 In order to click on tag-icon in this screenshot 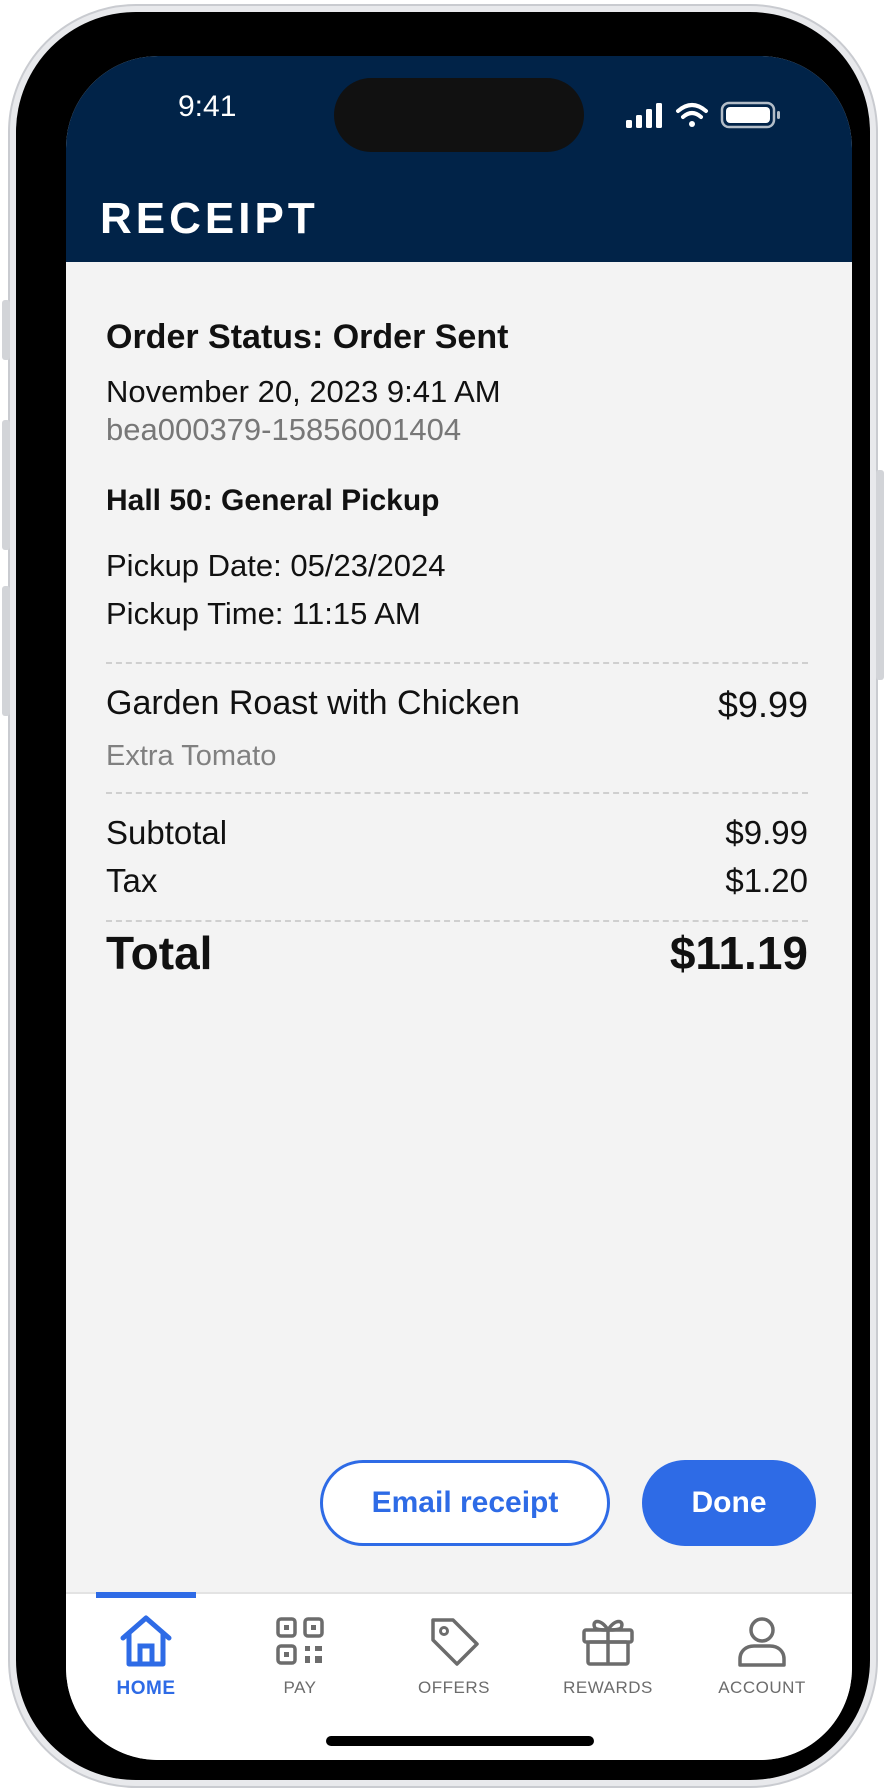, I will do `click(455, 1642)`.